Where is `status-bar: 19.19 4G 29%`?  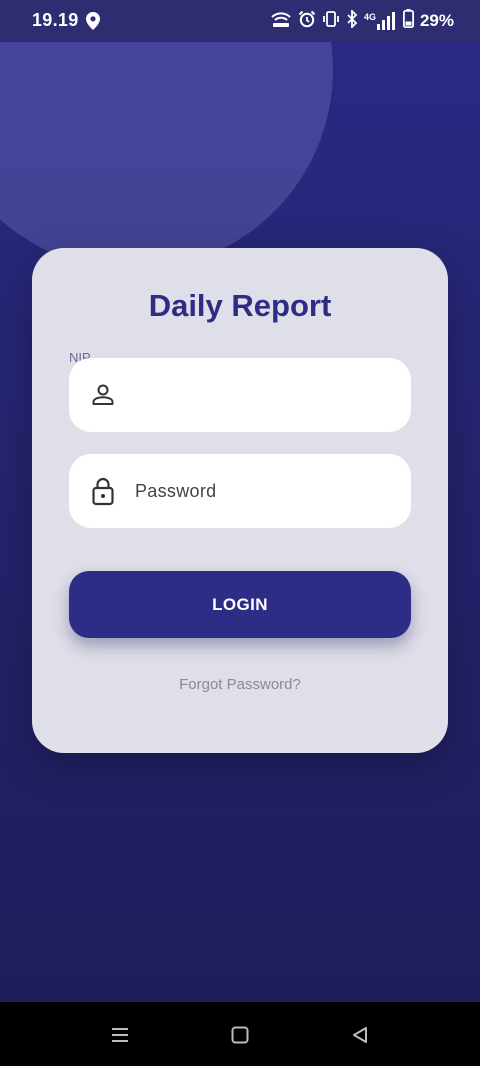 status-bar: 19.19 4G 29% is located at coordinates (240, 21).